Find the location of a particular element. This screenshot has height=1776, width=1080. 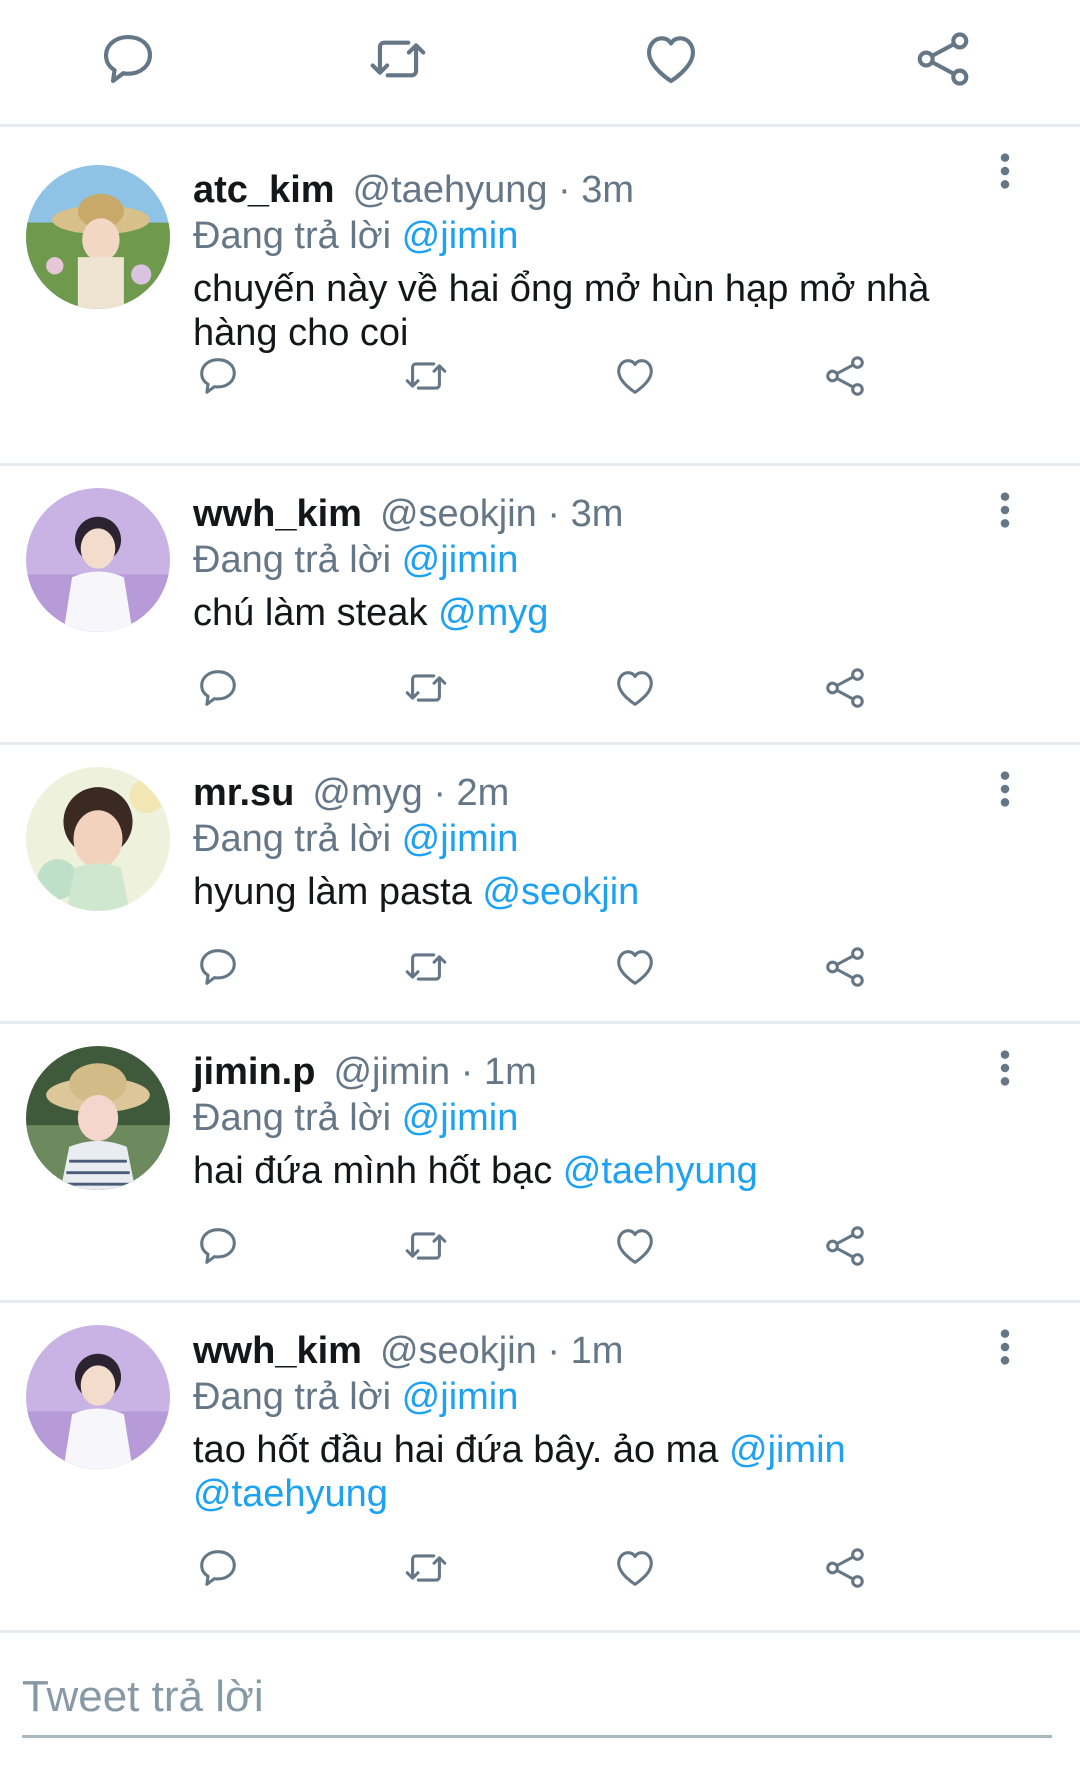

tweet-text: chú làm steak @myg is located at coordinates (593, 613).